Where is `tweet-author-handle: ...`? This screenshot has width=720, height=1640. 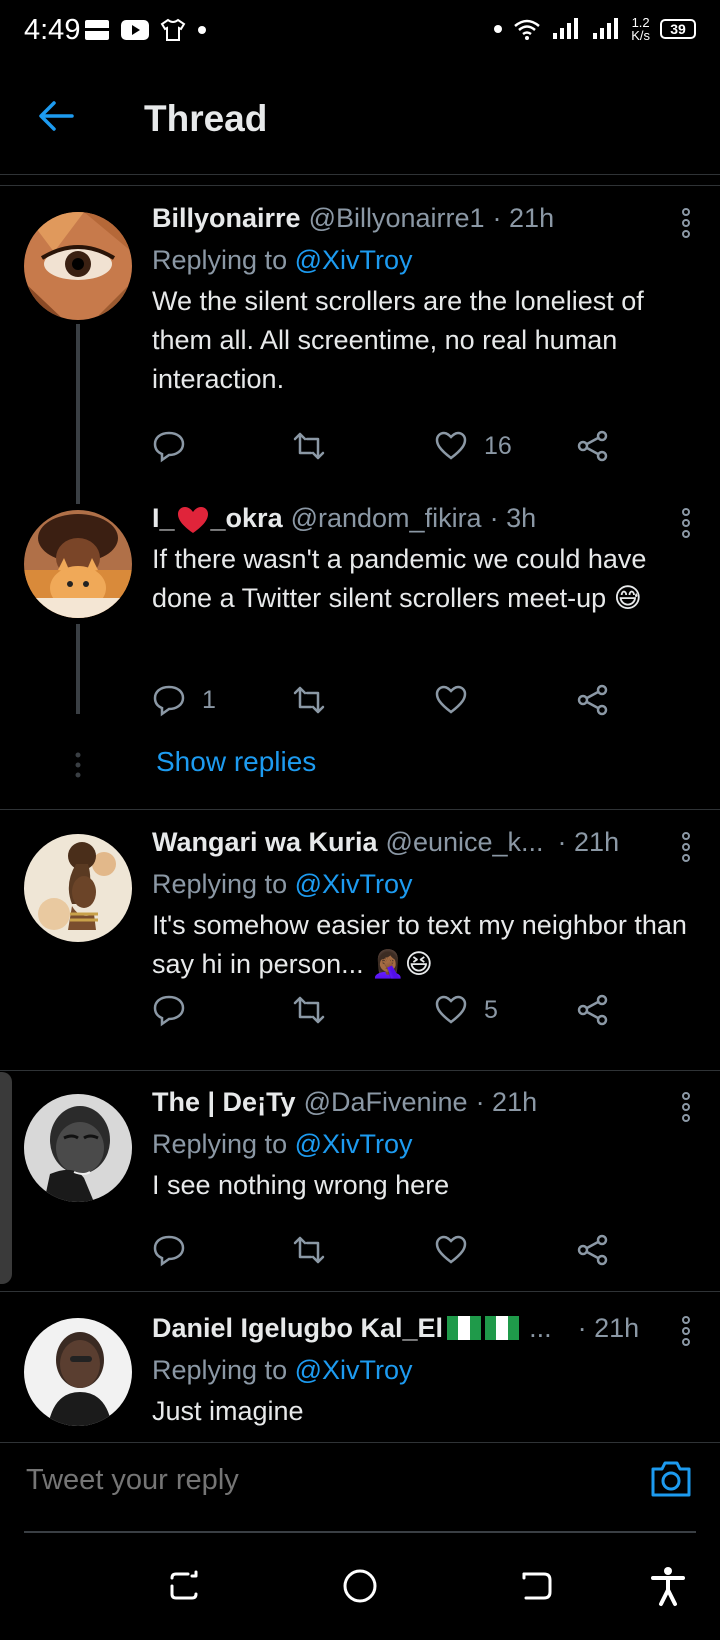 tweet-author-handle: ... is located at coordinates (540, 1328).